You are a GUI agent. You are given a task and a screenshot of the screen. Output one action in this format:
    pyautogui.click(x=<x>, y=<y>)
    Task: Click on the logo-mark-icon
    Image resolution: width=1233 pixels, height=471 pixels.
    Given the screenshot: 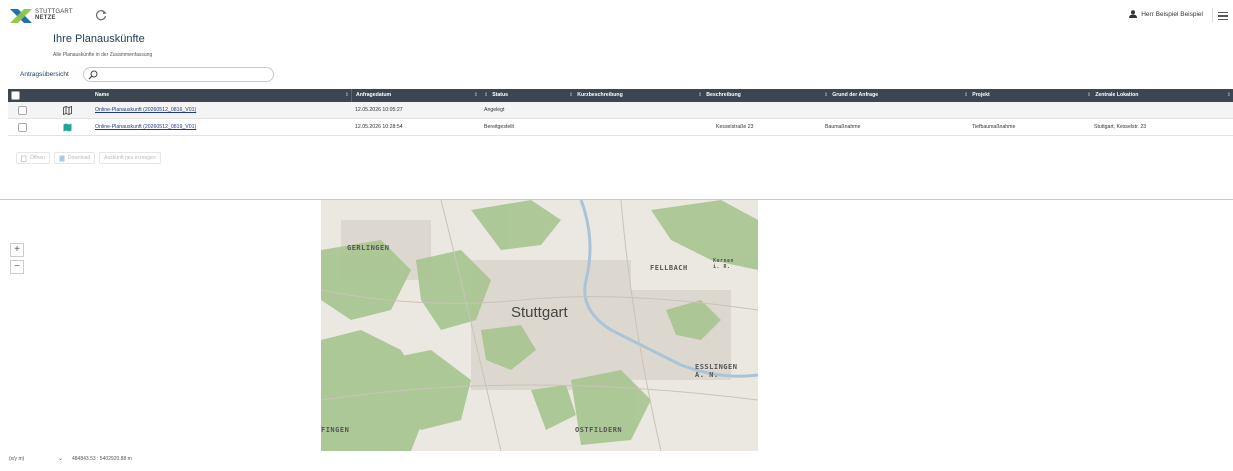 What is the action you would take?
    pyautogui.click(x=21, y=16)
    